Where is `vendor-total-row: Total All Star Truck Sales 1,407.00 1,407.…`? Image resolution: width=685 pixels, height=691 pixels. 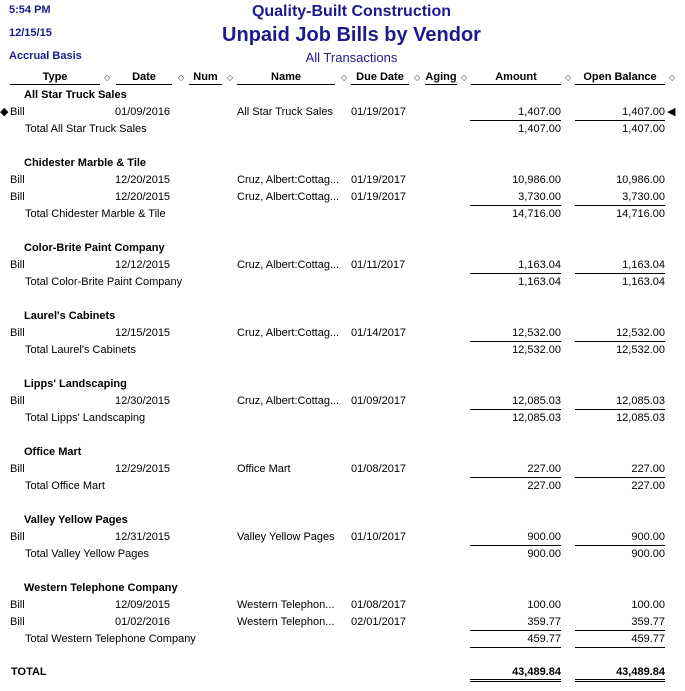 vendor-total-row: Total All Star Truck Sales 1,407.00 1,407.… is located at coordinates (342, 129).